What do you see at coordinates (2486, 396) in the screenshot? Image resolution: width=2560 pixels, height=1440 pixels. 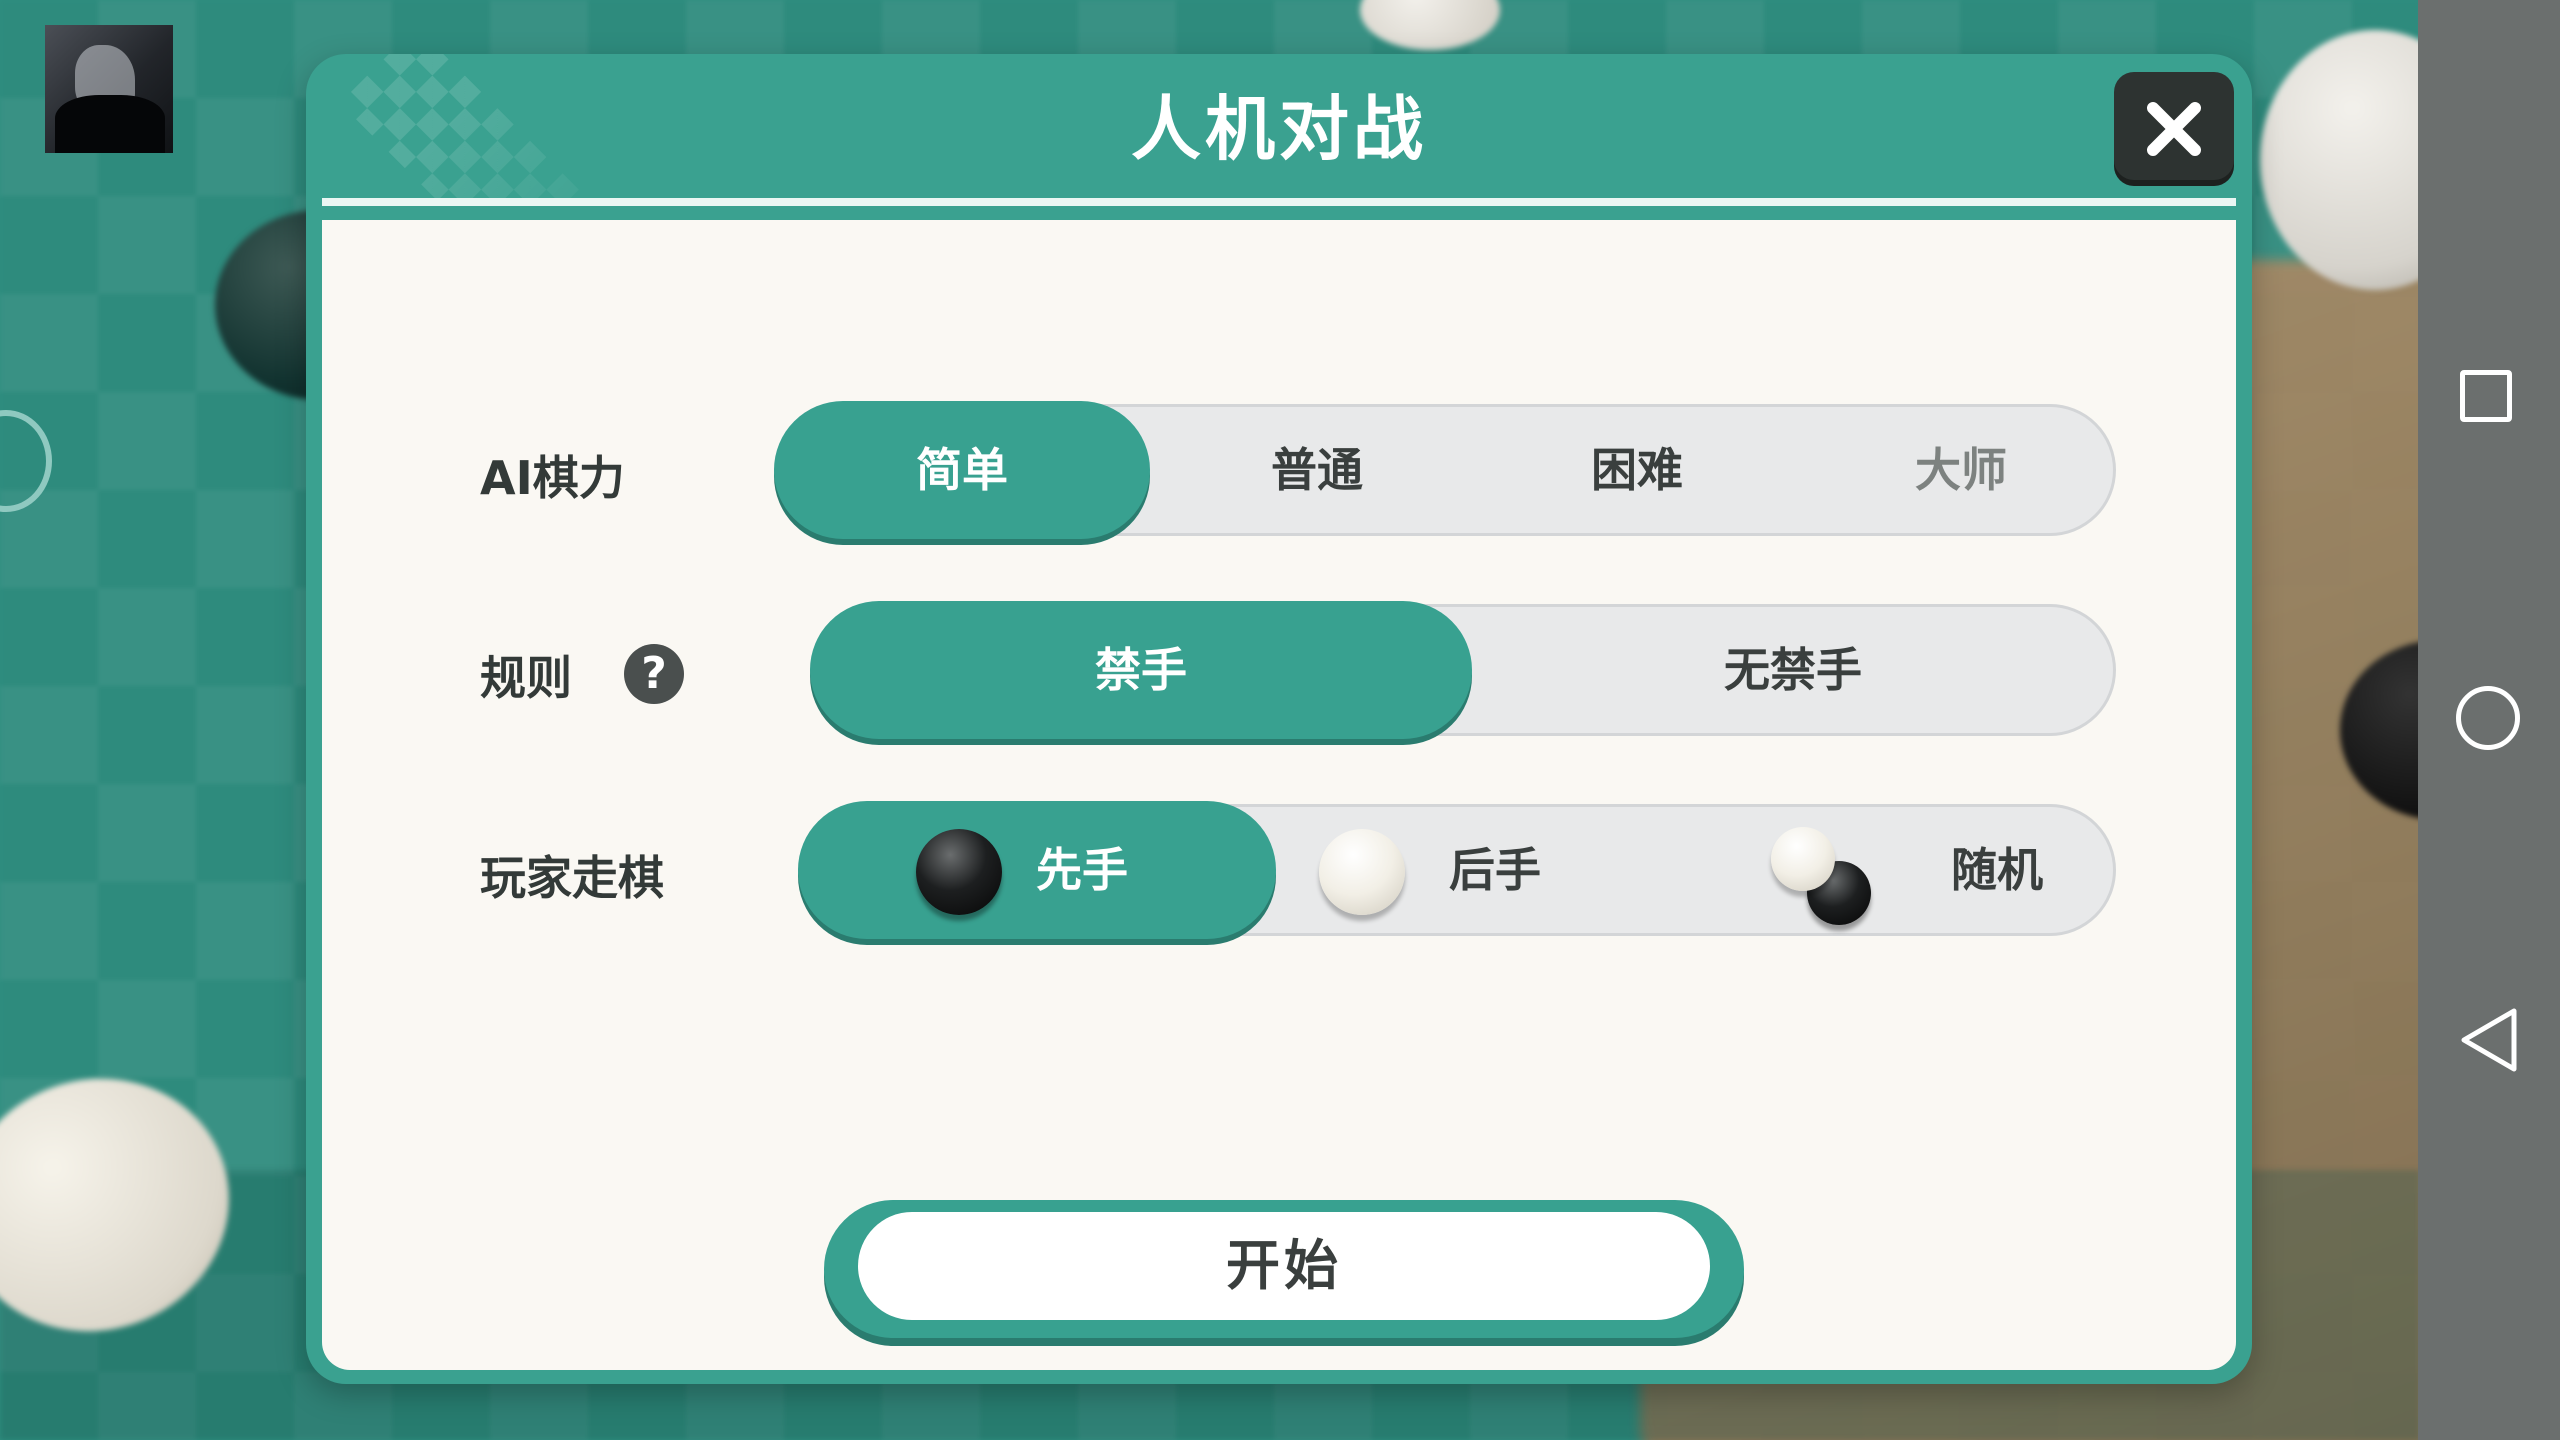 I see `recents-square-icon` at bounding box center [2486, 396].